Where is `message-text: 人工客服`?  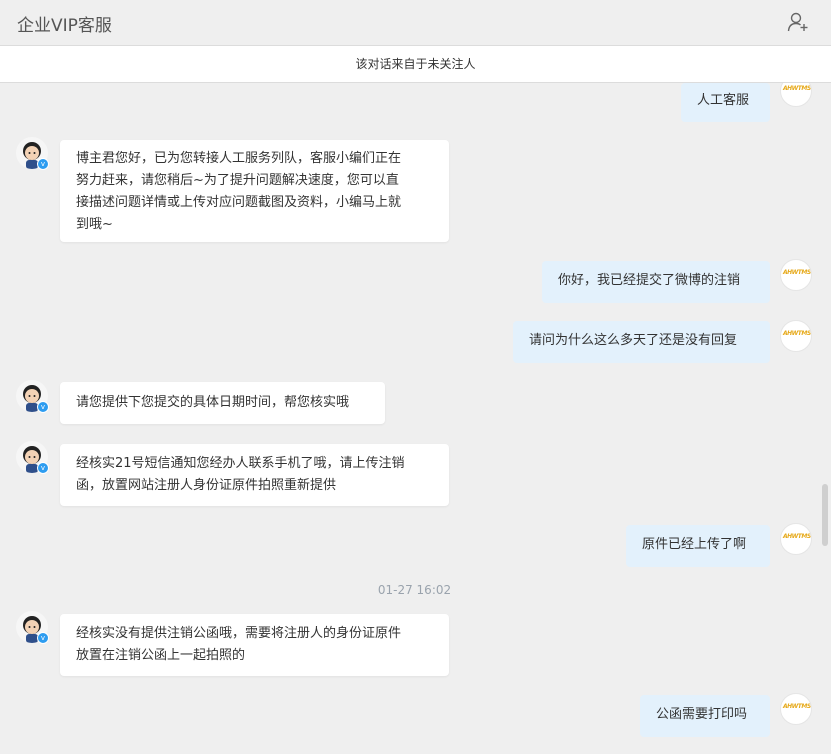
message-text: 人工客服 is located at coordinates (723, 100).